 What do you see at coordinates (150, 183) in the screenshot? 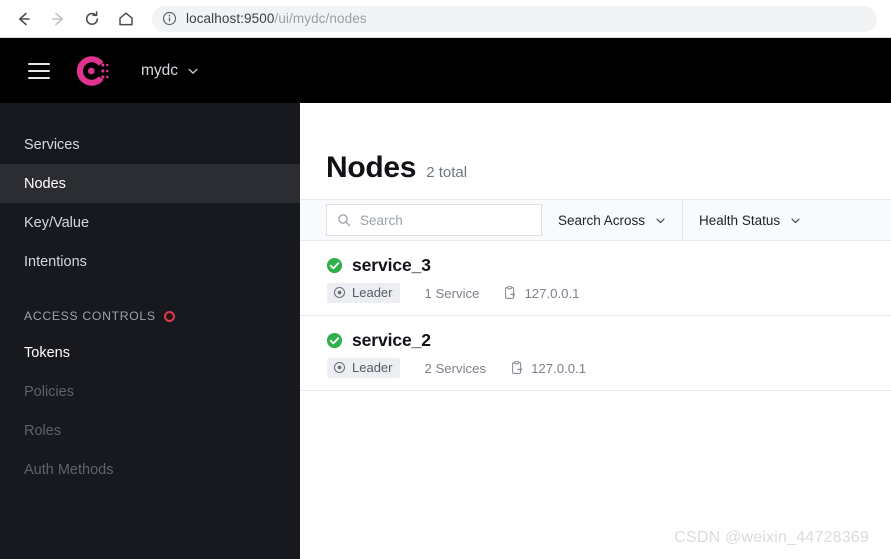
I see `sidebar-item-nodes: Nodes` at bounding box center [150, 183].